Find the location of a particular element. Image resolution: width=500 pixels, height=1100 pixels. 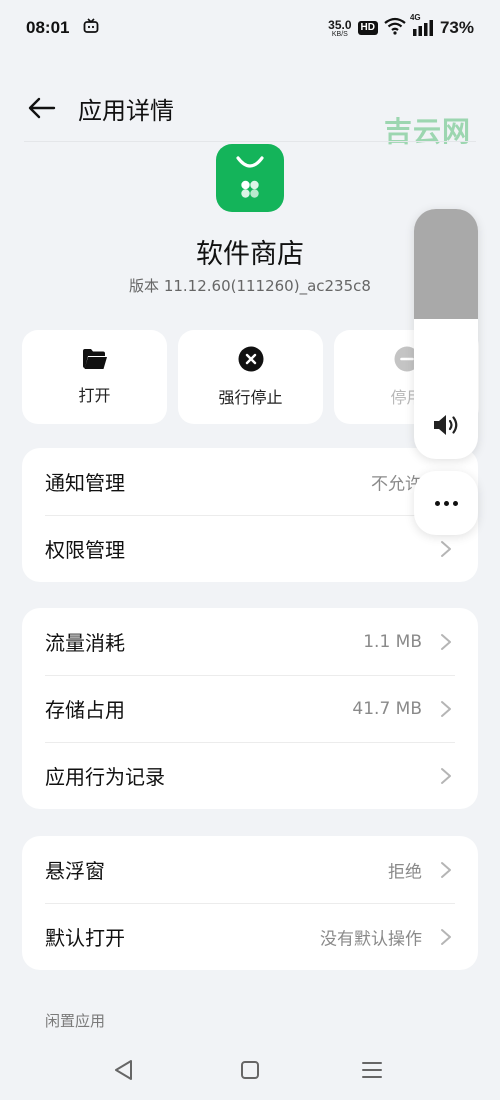

floating-window-row: 悬浮窗 拒绝 is located at coordinates (250, 869).